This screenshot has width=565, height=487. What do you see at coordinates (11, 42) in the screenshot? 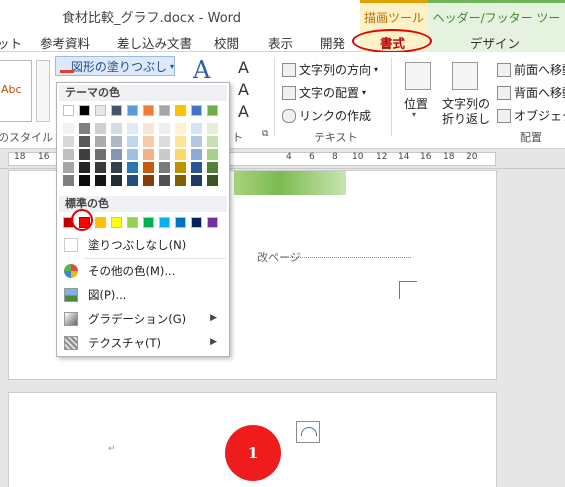
I see `tab-layout: ット` at bounding box center [11, 42].